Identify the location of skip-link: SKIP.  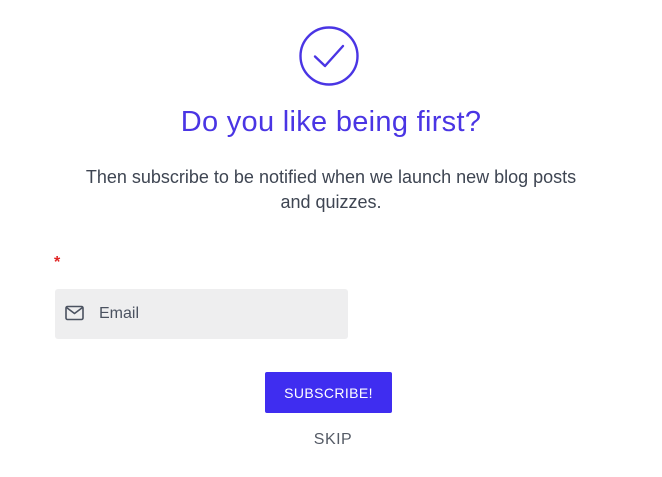
(333, 440).